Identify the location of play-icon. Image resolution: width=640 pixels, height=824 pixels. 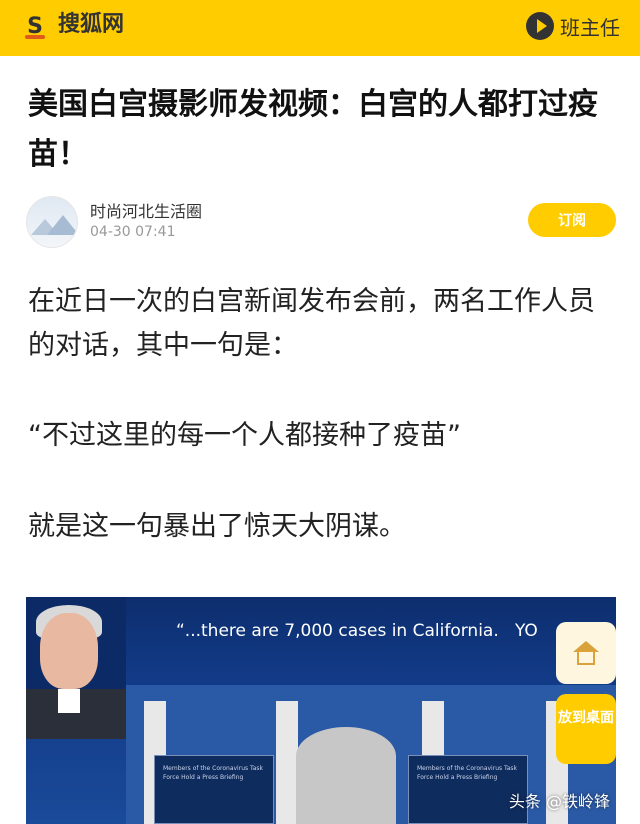
(540, 26).